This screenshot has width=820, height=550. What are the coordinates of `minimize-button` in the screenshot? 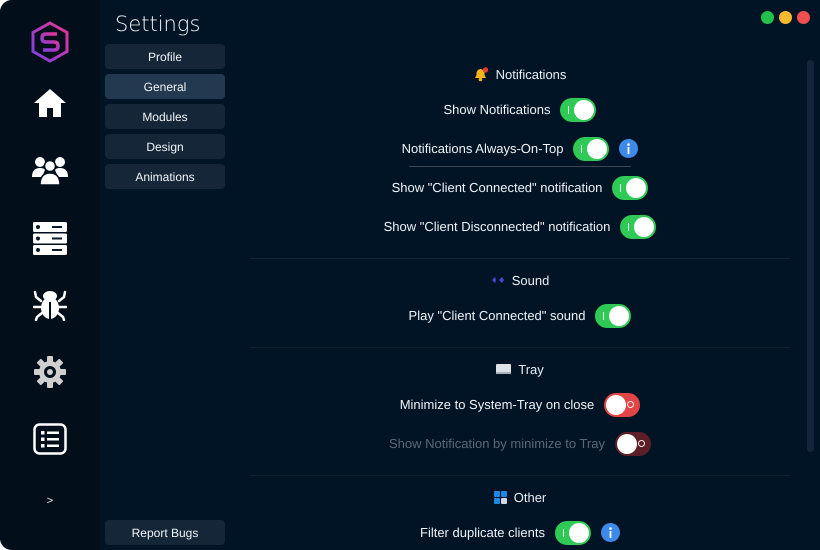 It's located at (785, 17).